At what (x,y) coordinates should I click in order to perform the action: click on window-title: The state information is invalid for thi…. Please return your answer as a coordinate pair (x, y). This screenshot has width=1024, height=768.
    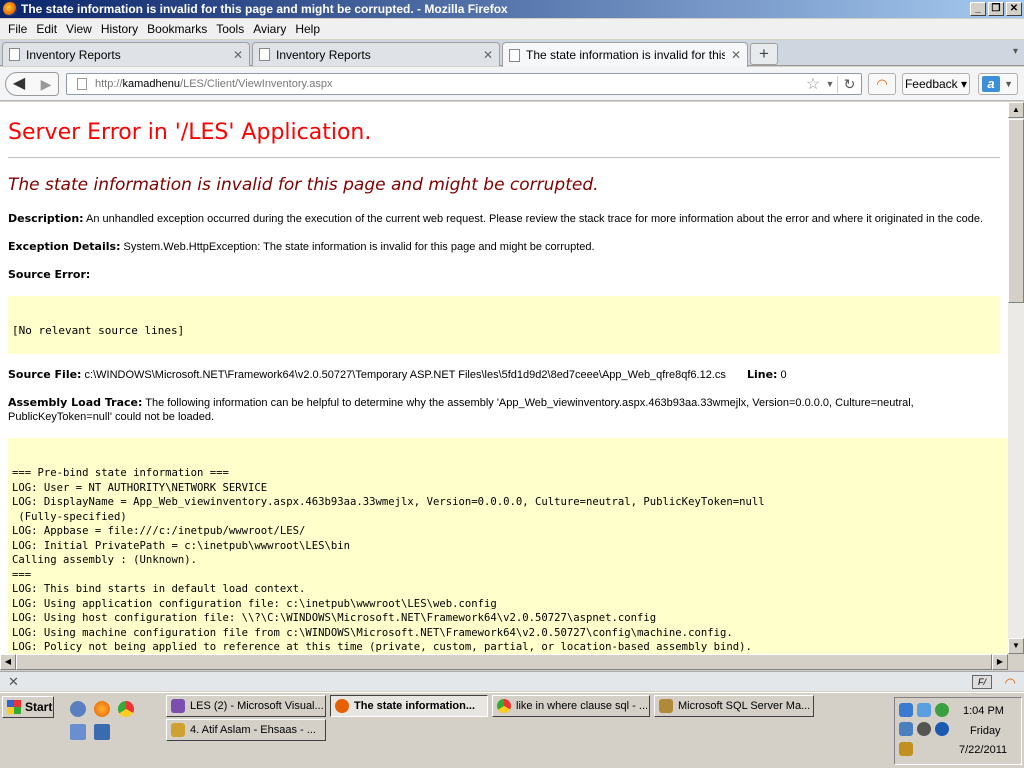
    Looking at the image, I should click on (264, 9).